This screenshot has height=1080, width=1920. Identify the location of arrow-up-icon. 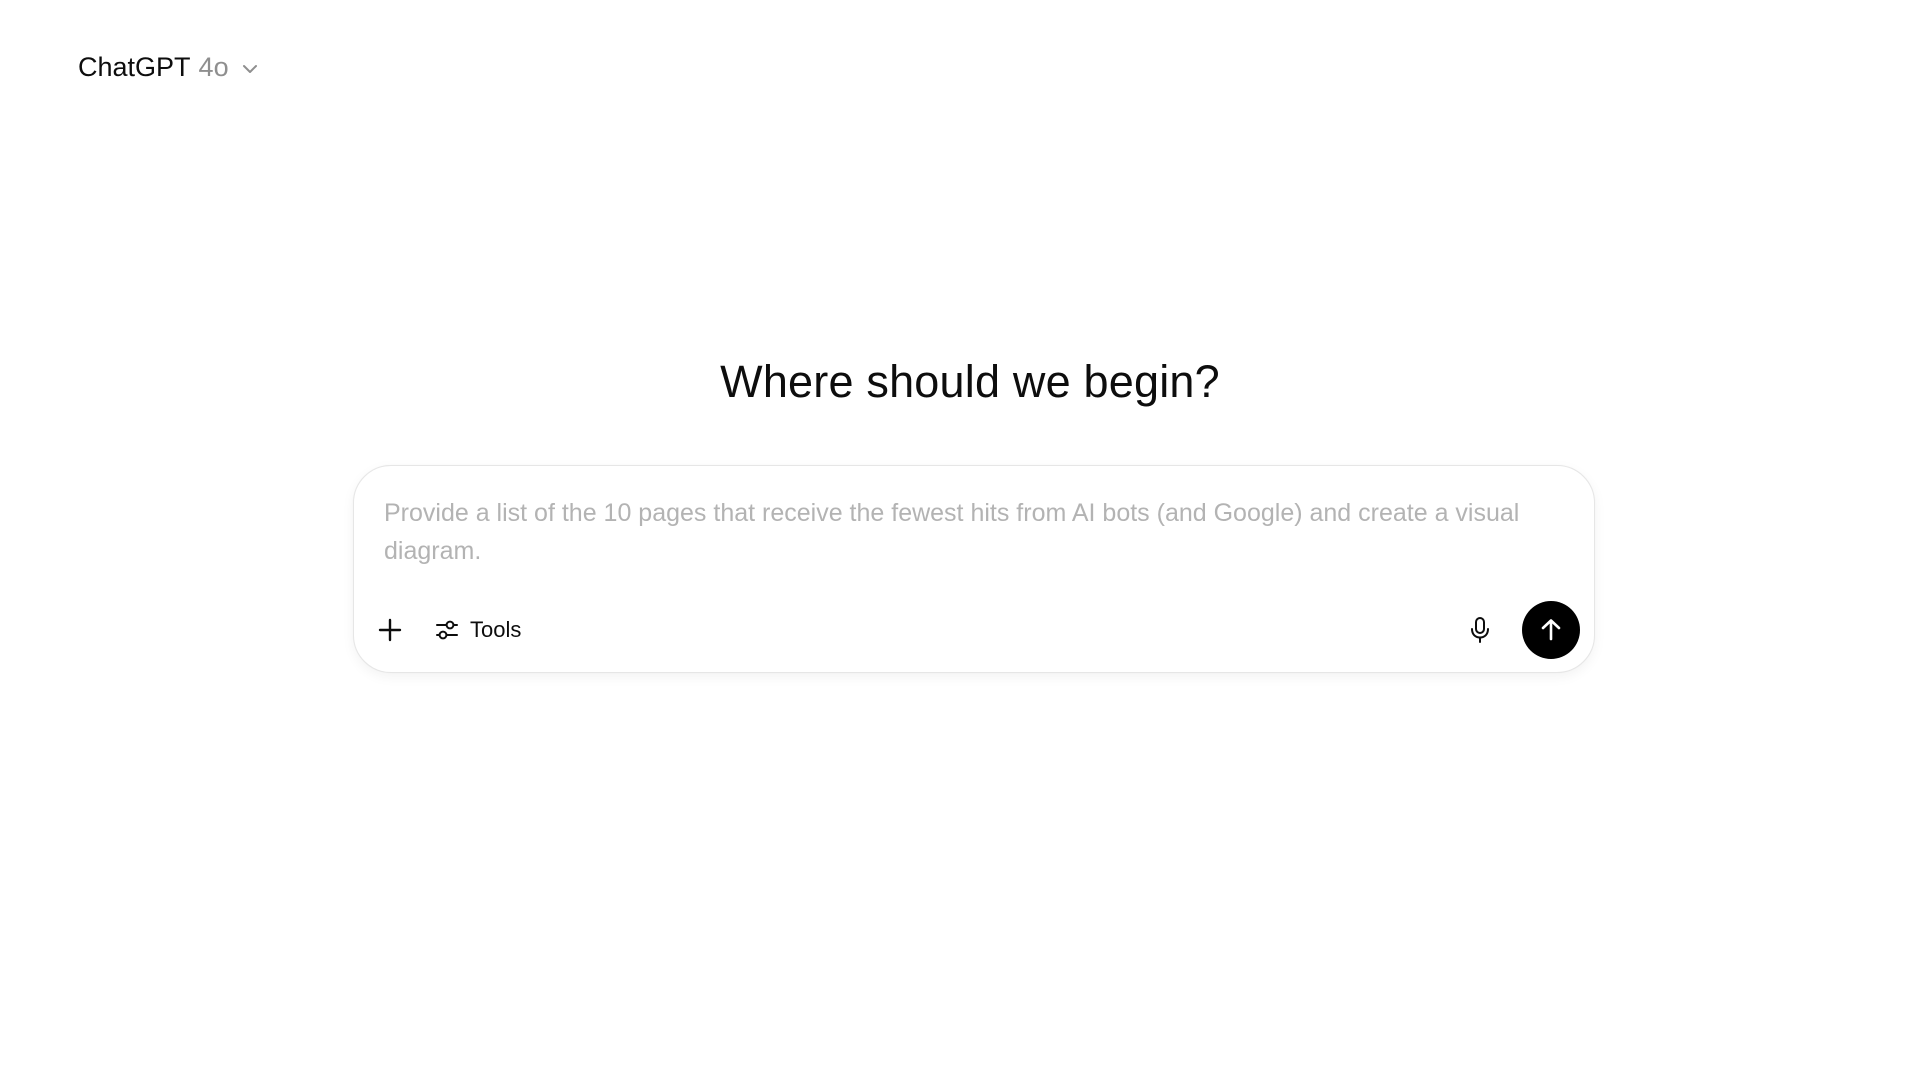
(1551, 630).